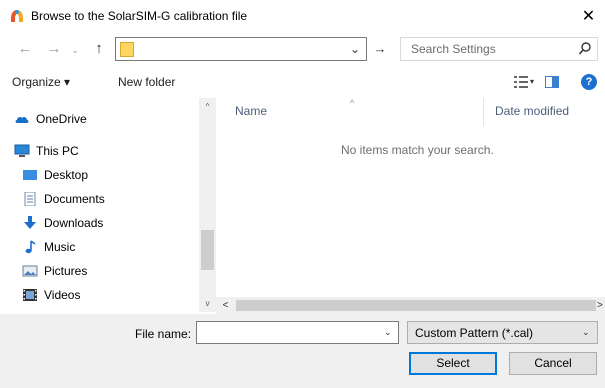  I want to click on pictures-icon, so click(30, 271).